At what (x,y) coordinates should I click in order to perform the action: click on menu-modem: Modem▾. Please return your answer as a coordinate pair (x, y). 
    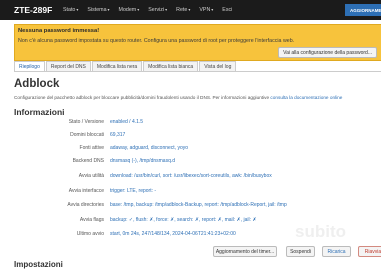
    Looking at the image, I should click on (129, 10).